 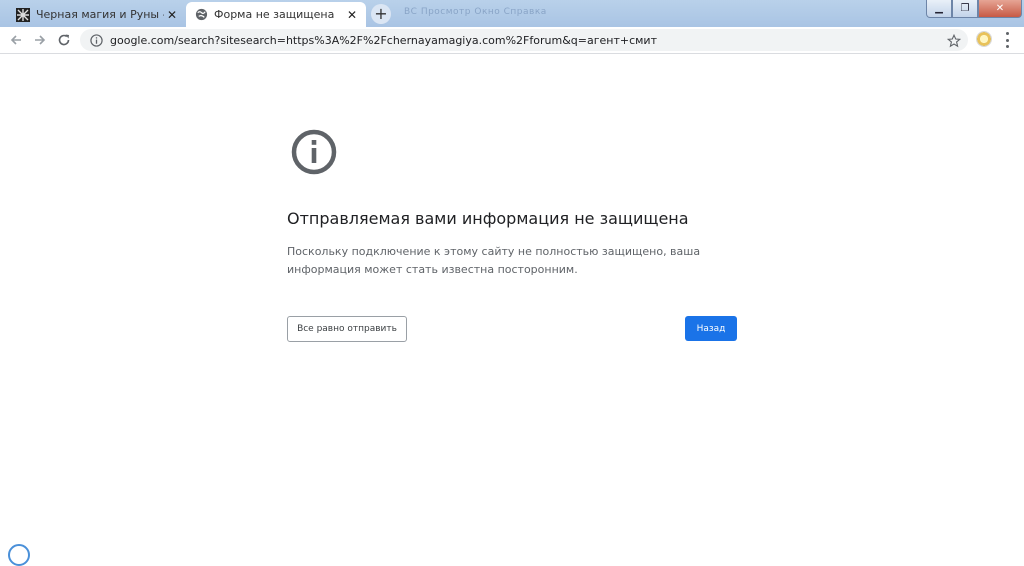 What do you see at coordinates (23, 14) in the screenshot?
I see `rune-icon` at bounding box center [23, 14].